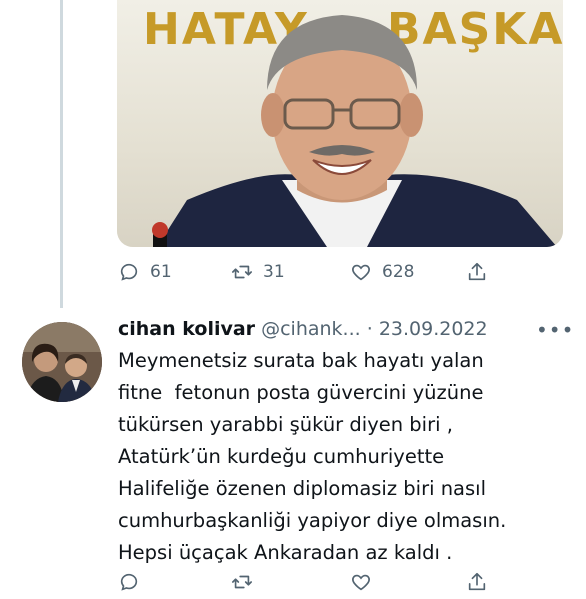  Describe the element at coordinates (186, 329) in the screenshot. I see `display-name: cihan kolivar` at that location.